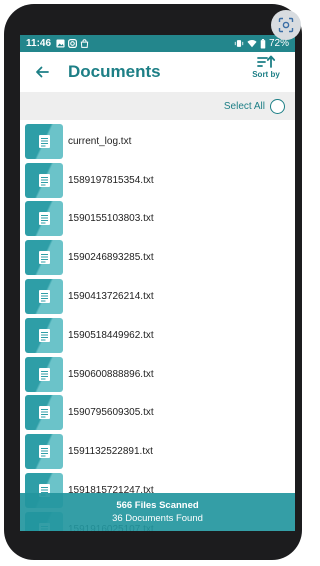 The width and height of the screenshot is (320, 566). What do you see at coordinates (157, 141) in the screenshot?
I see `file-list-item: current_log.txt` at bounding box center [157, 141].